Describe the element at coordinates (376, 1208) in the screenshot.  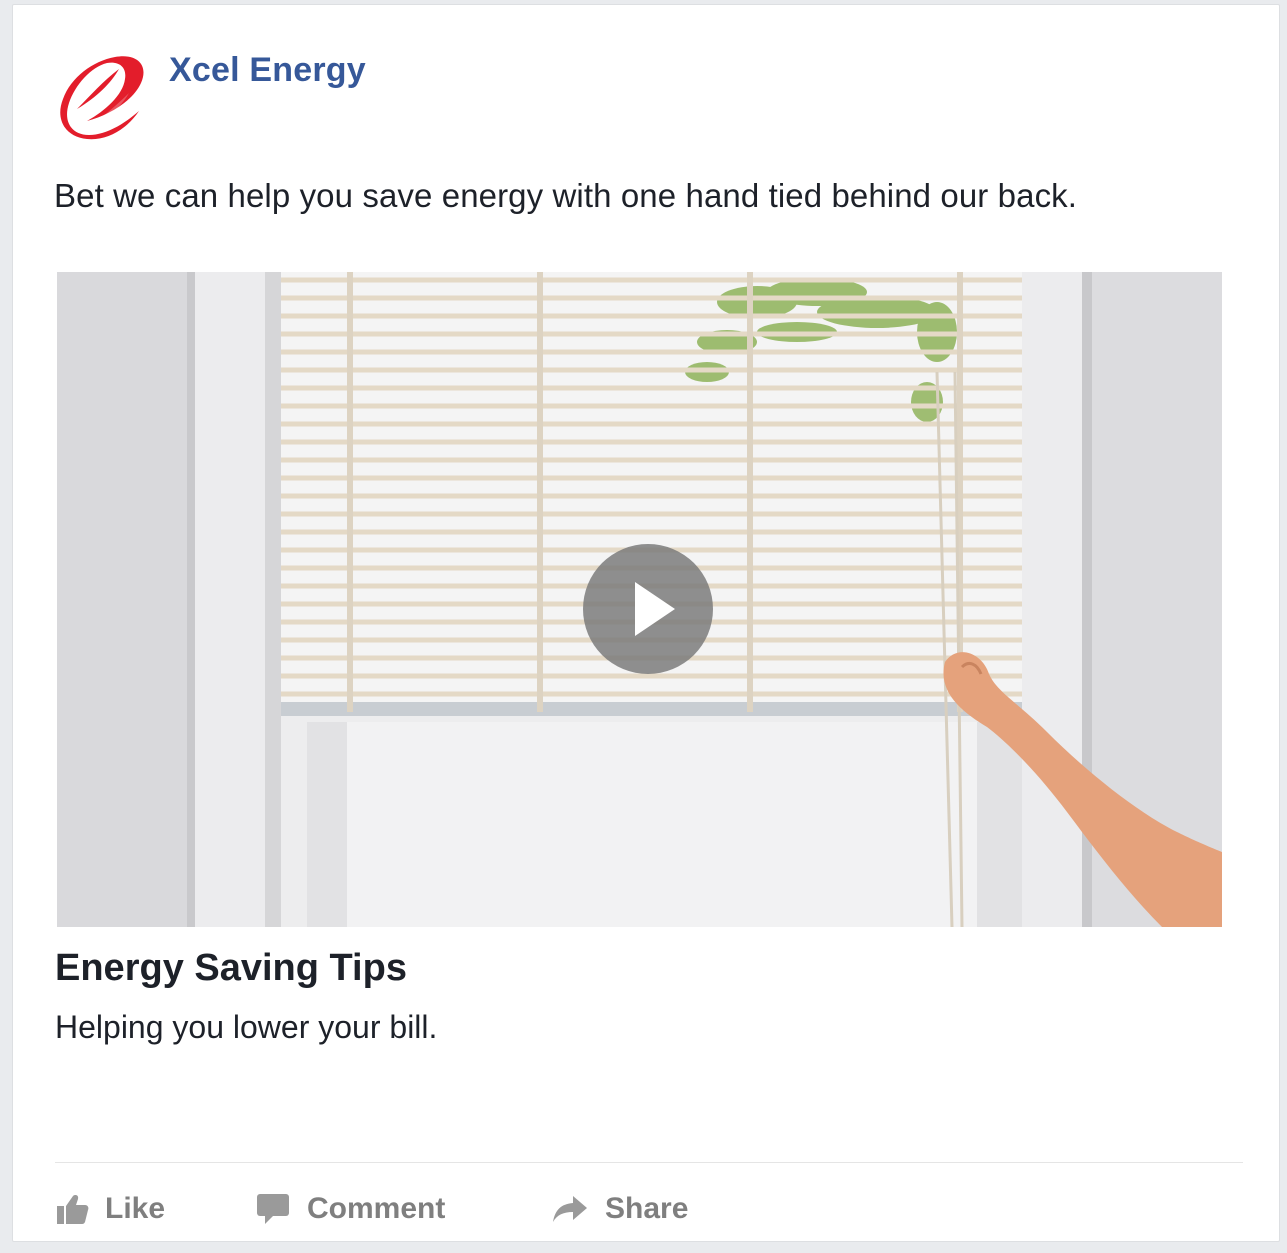
I see `comment-label: Comment` at that location.